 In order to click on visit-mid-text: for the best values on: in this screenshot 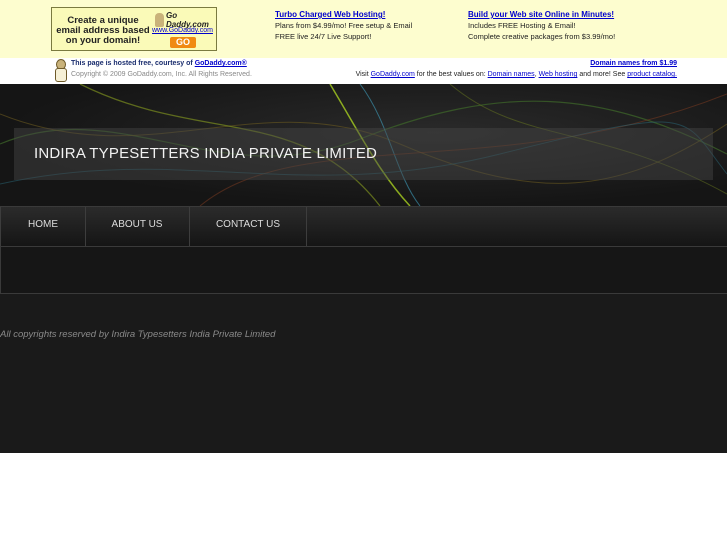, I will do `click(451, 74)`.